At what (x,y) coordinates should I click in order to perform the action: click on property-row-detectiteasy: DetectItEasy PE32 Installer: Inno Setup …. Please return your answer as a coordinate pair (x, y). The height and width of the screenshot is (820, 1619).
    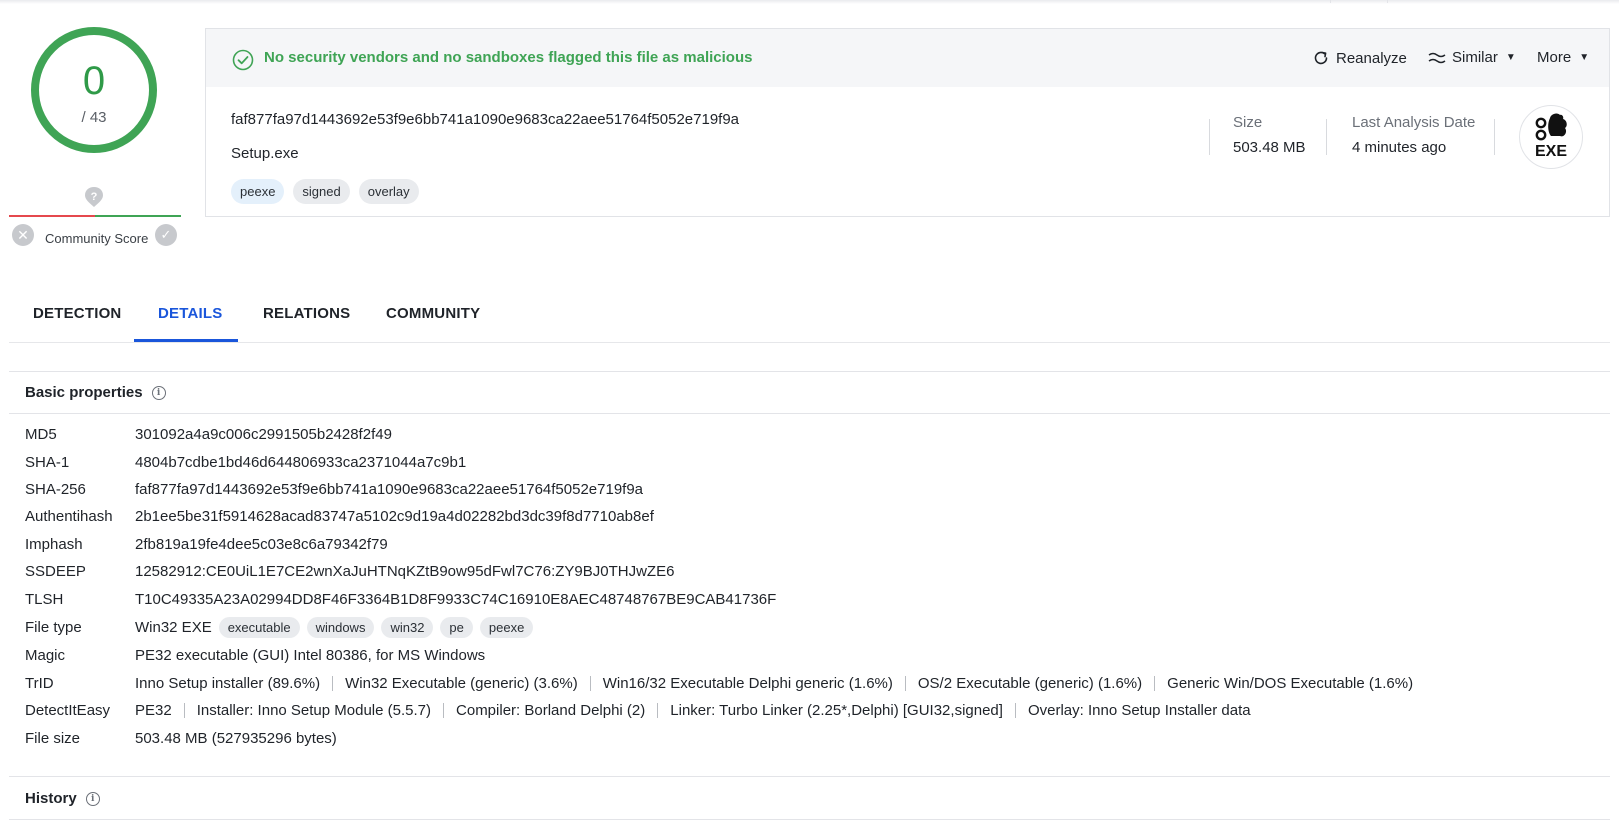
    Looking at the image, I should click on (638, 710).